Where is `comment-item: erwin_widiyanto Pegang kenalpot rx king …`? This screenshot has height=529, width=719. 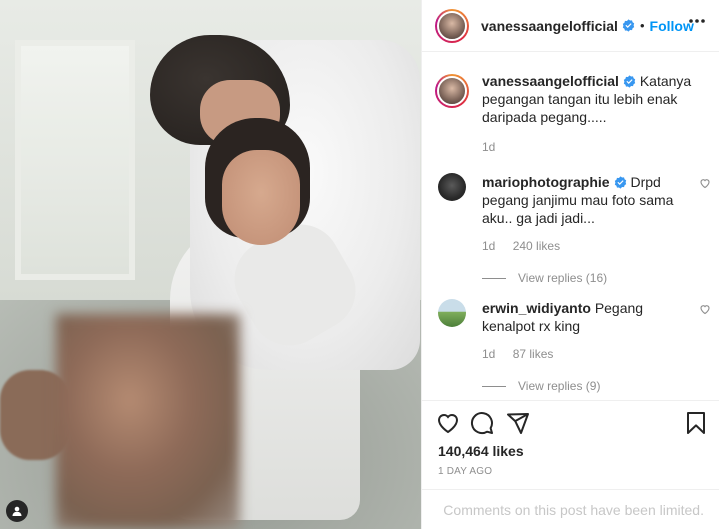 comment-item: erwin_widiyanto Pegang kenalpot rx king … is located at coordinates (572, 346).